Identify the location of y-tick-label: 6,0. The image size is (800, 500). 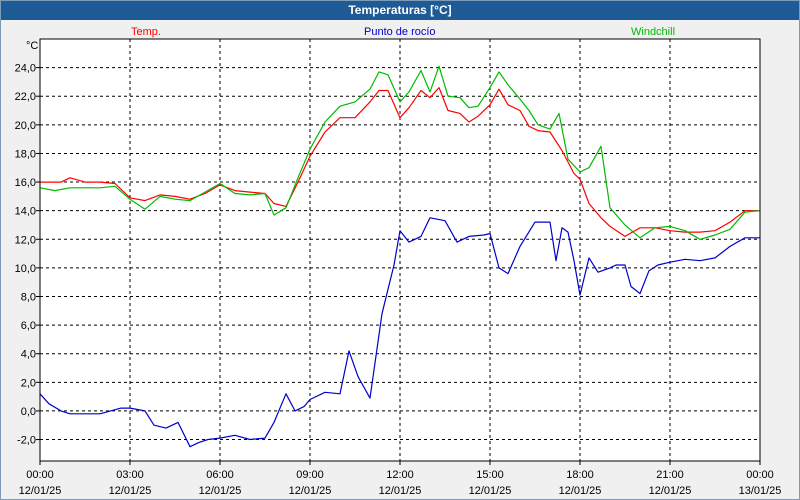
(28, 326).